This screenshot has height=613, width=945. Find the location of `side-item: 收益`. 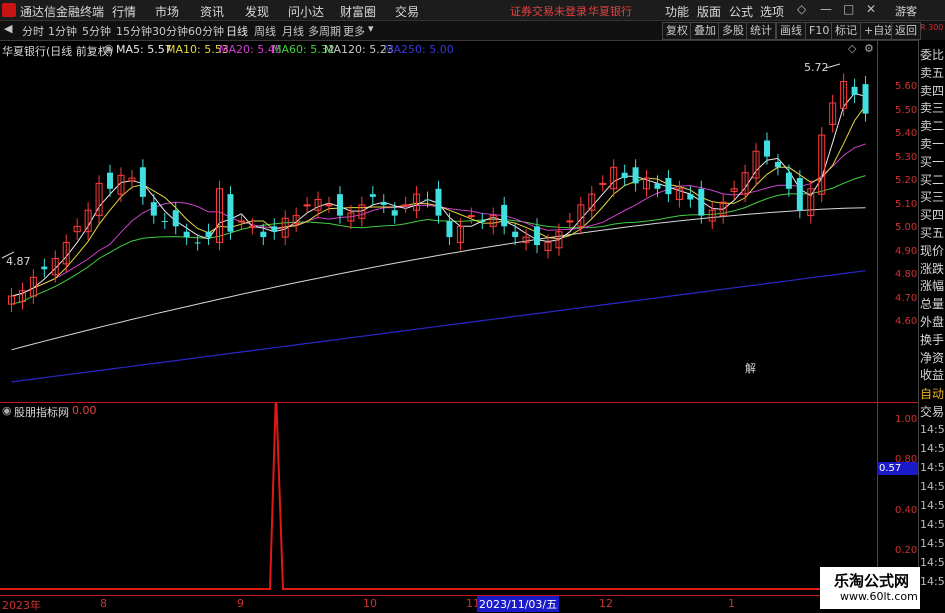

side-item: 收益 is located at coordinates (932, 374).